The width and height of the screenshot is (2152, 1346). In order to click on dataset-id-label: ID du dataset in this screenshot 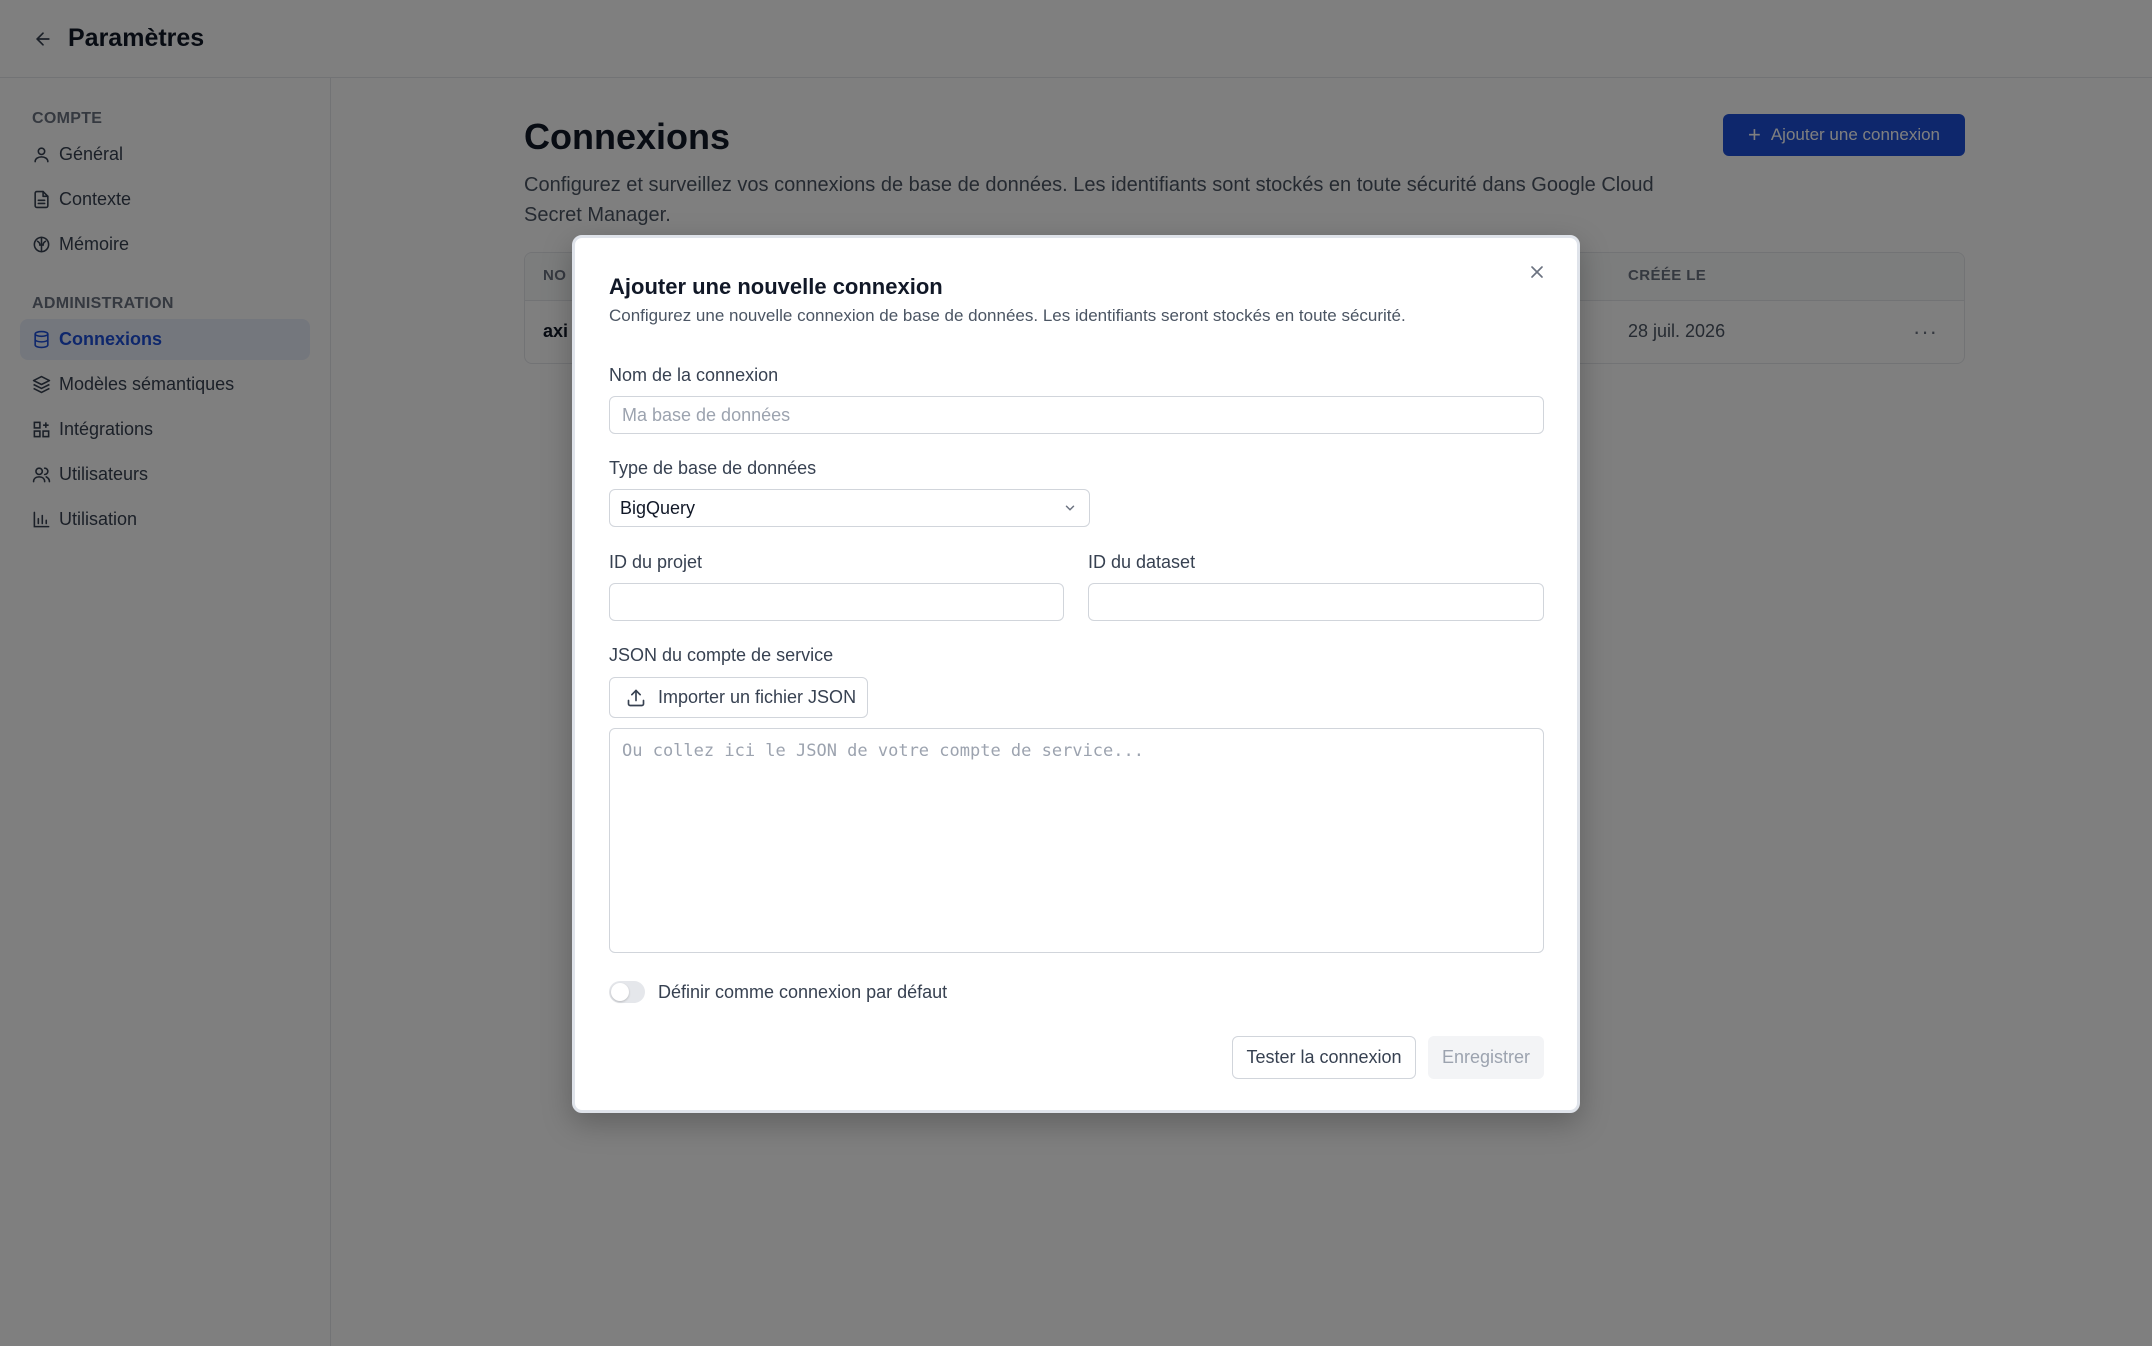, I will do `click(1142, 562)`.